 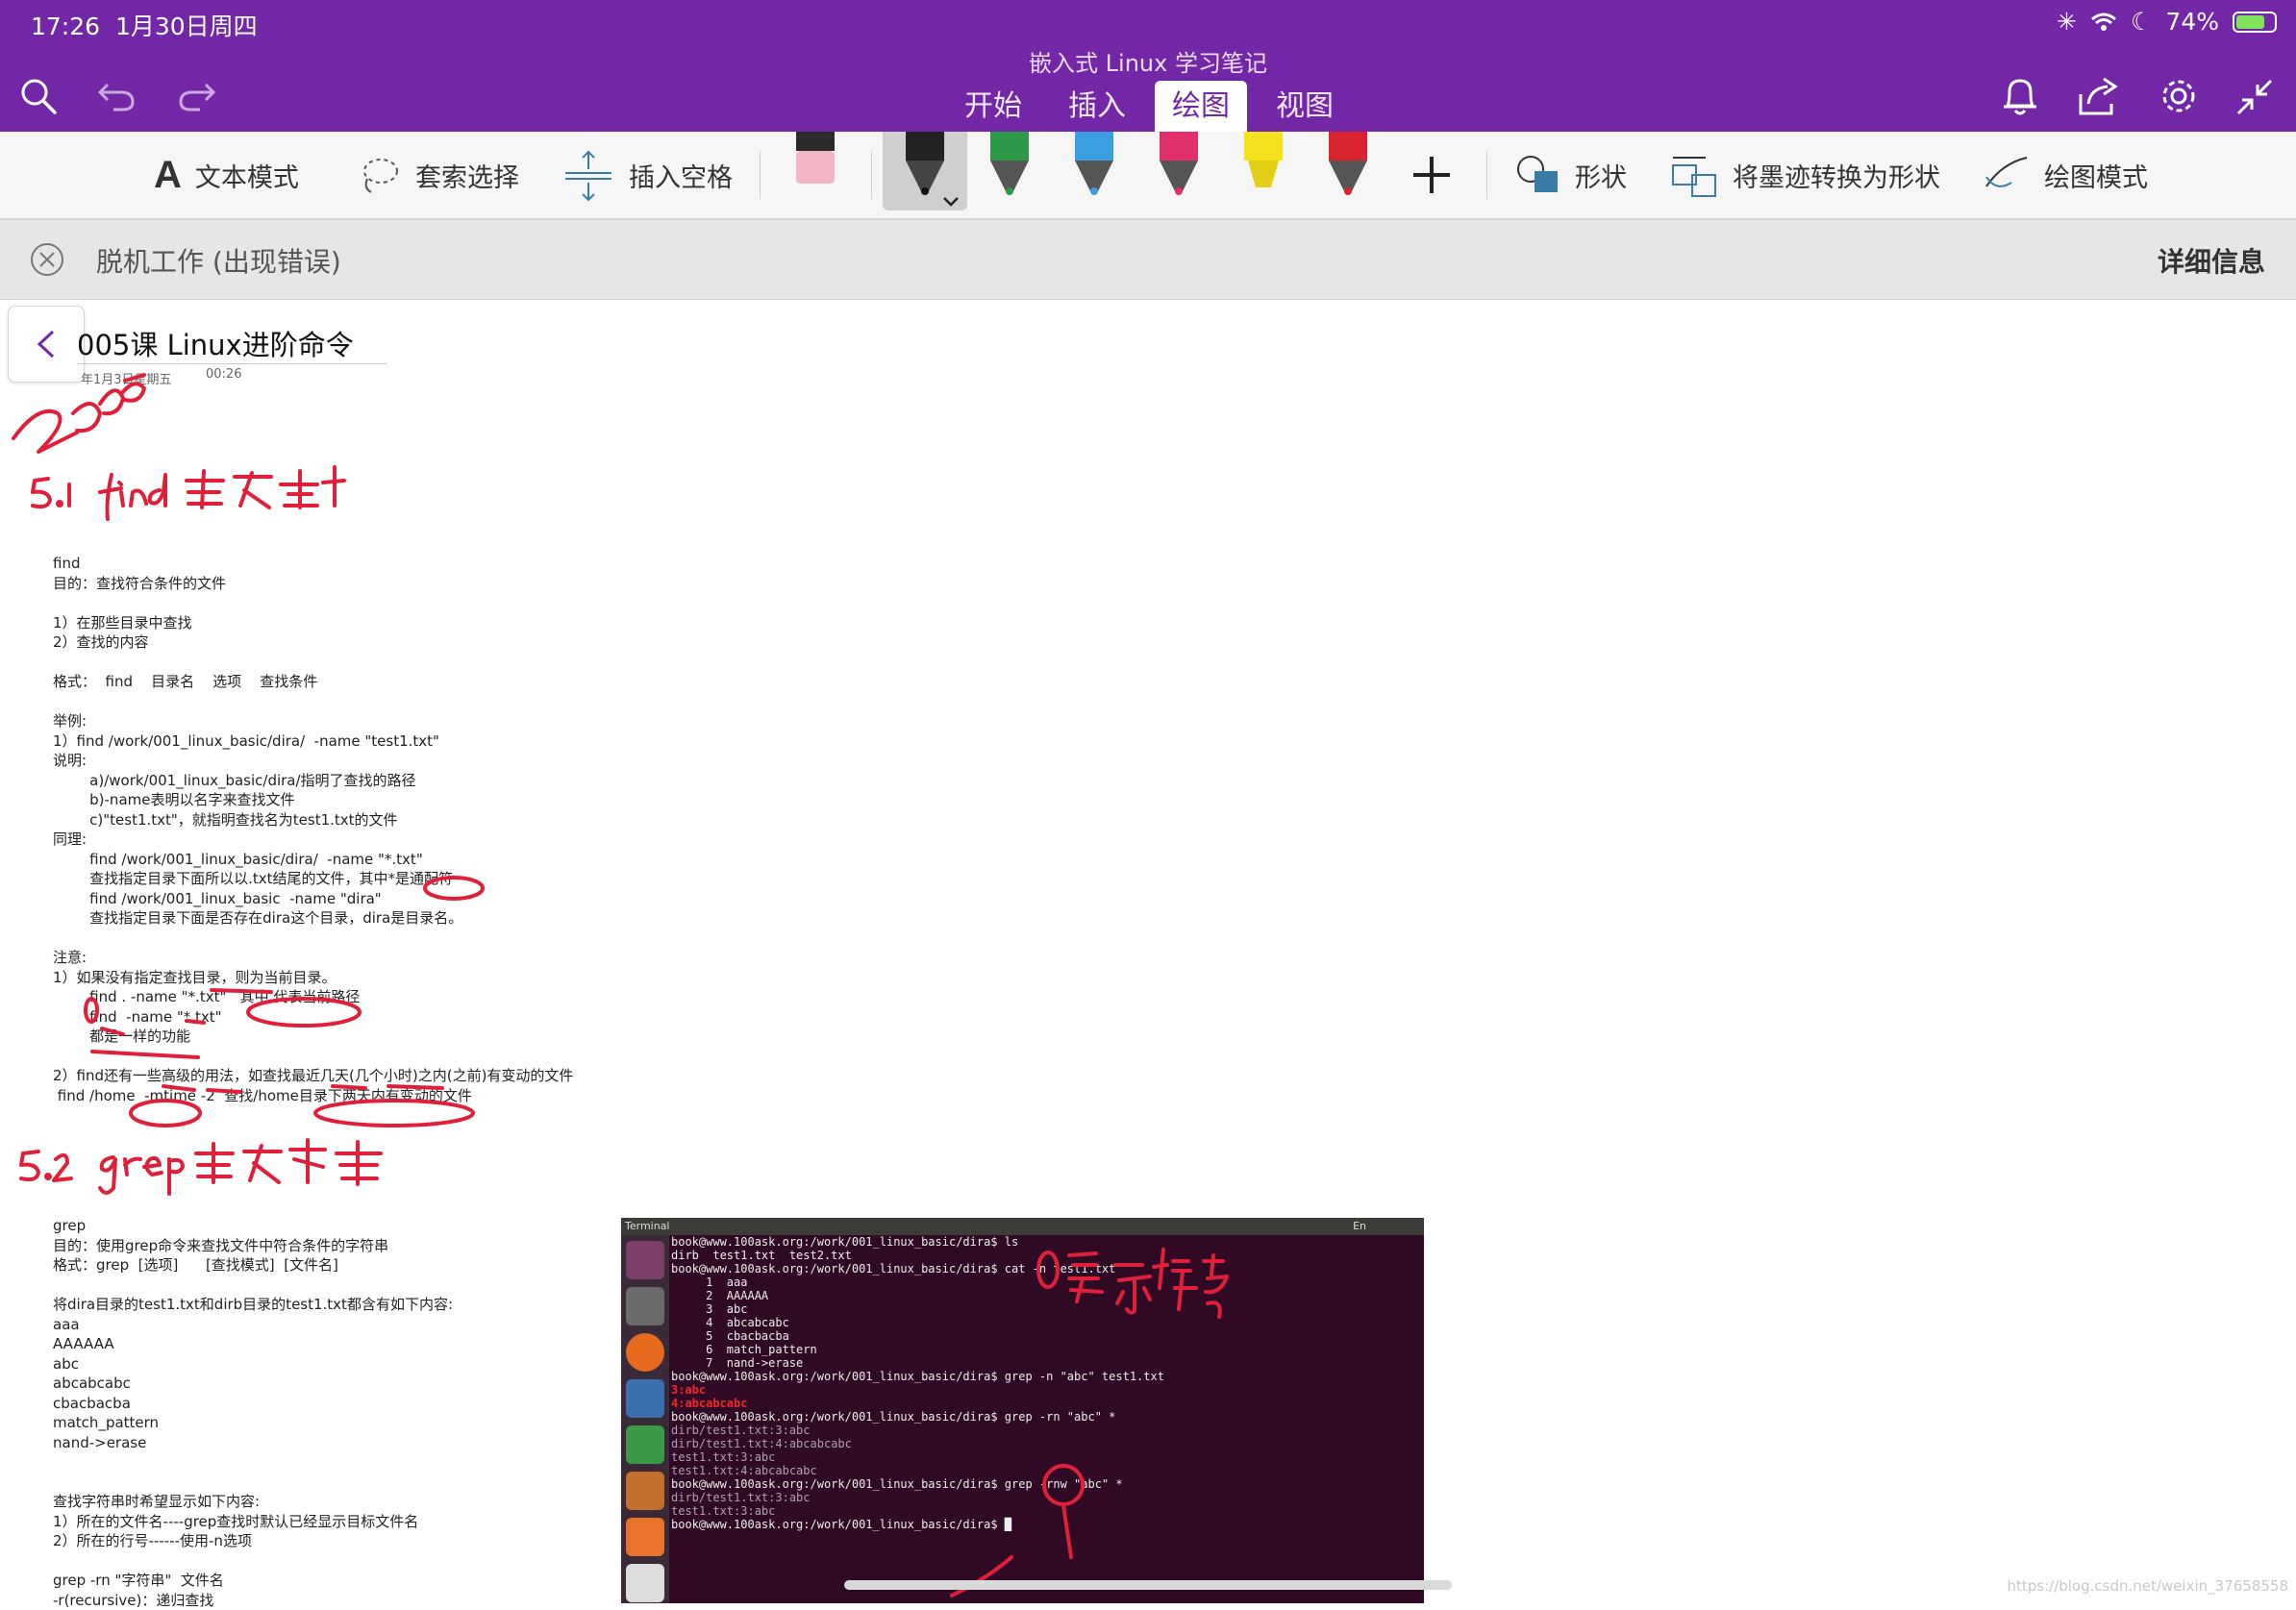 I want to click on note-line: find /work/001_linux_basic -name "dira", so click(x=313, y=899).